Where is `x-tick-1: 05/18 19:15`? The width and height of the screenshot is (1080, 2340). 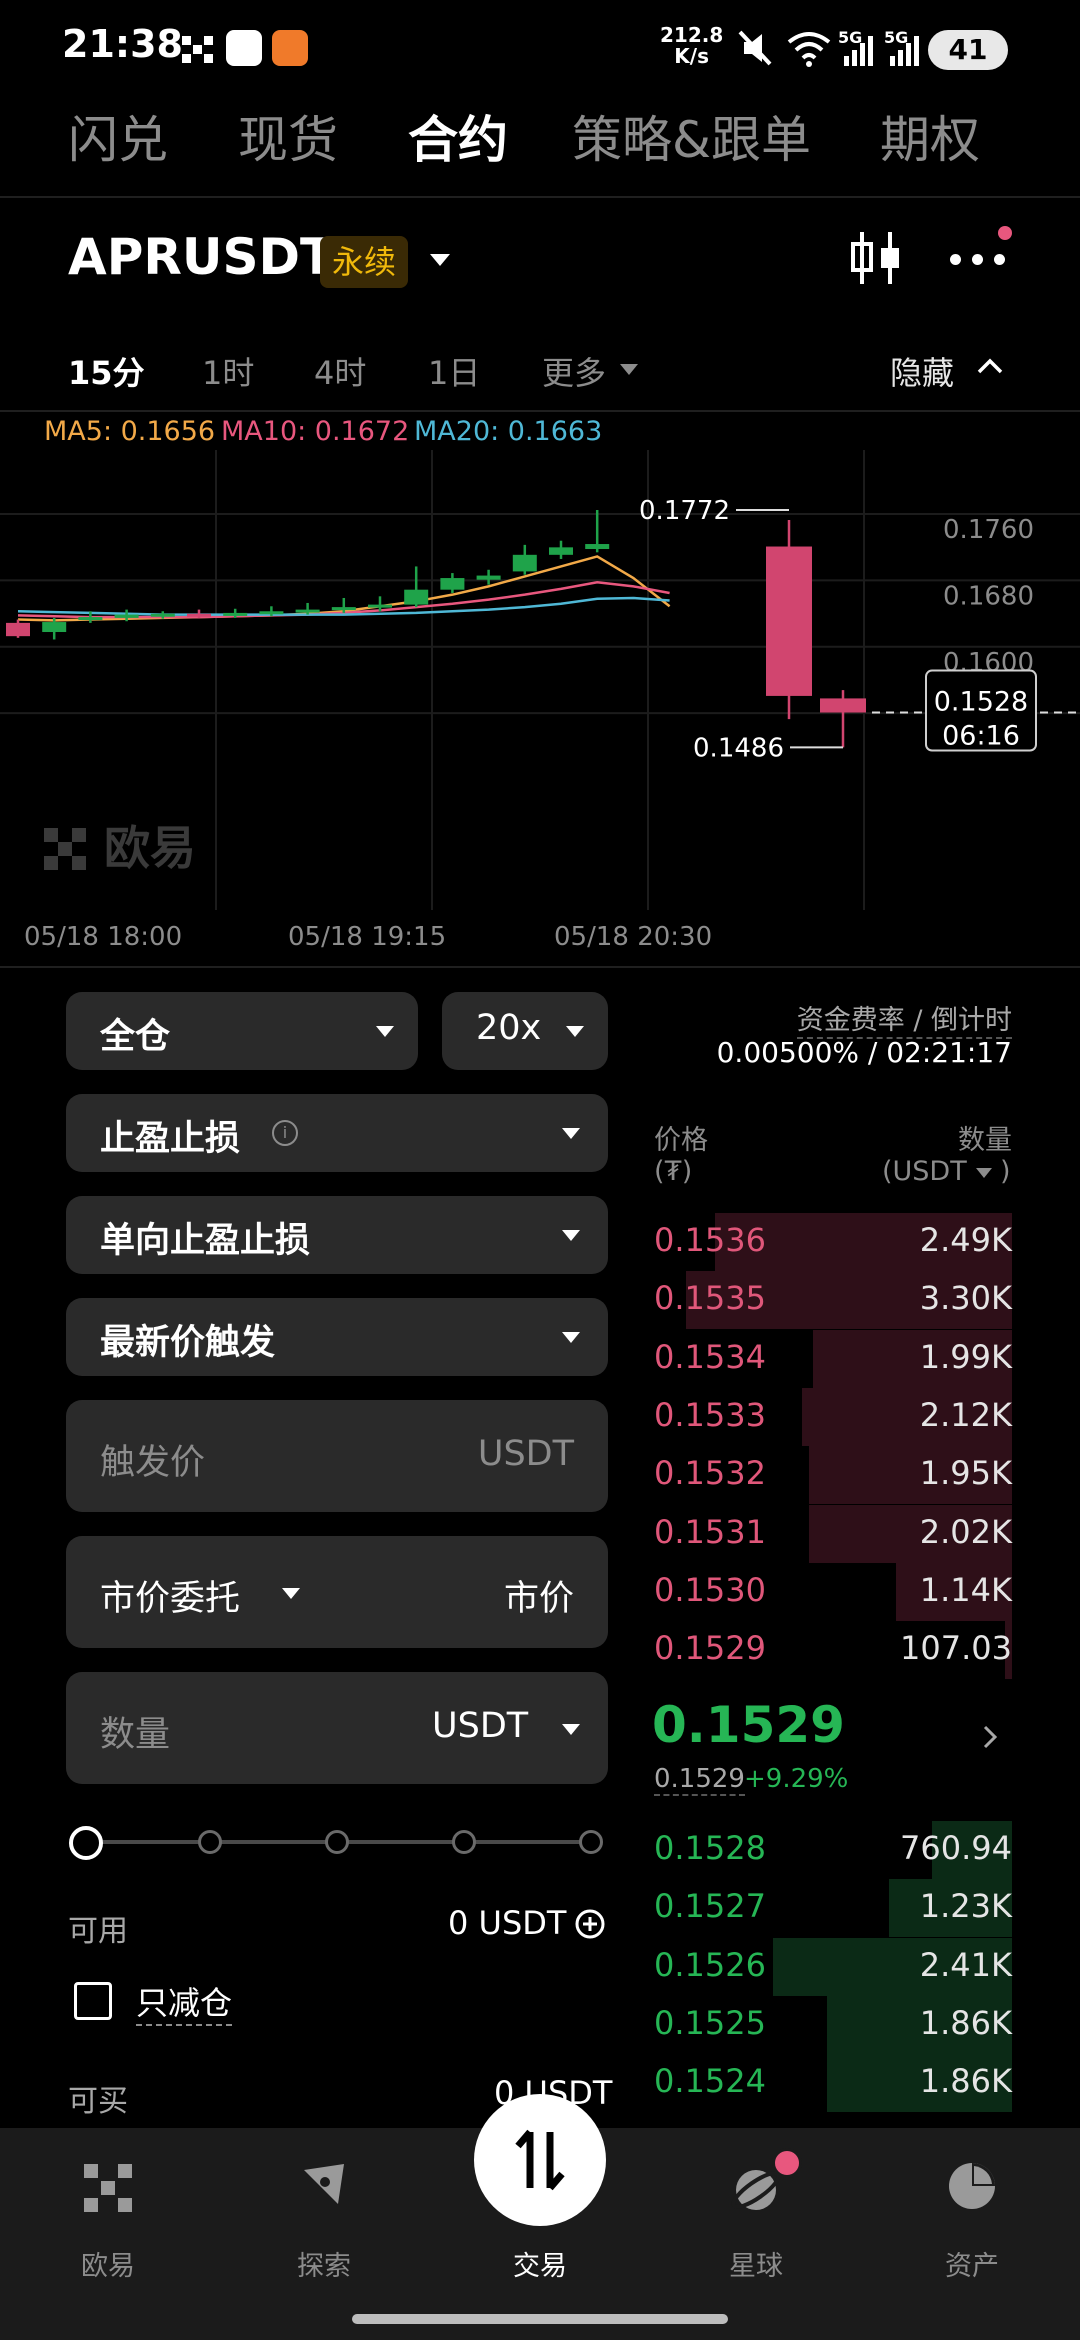
x-tick-1: 05/18 19:15 is located at coordinates (367, 937).